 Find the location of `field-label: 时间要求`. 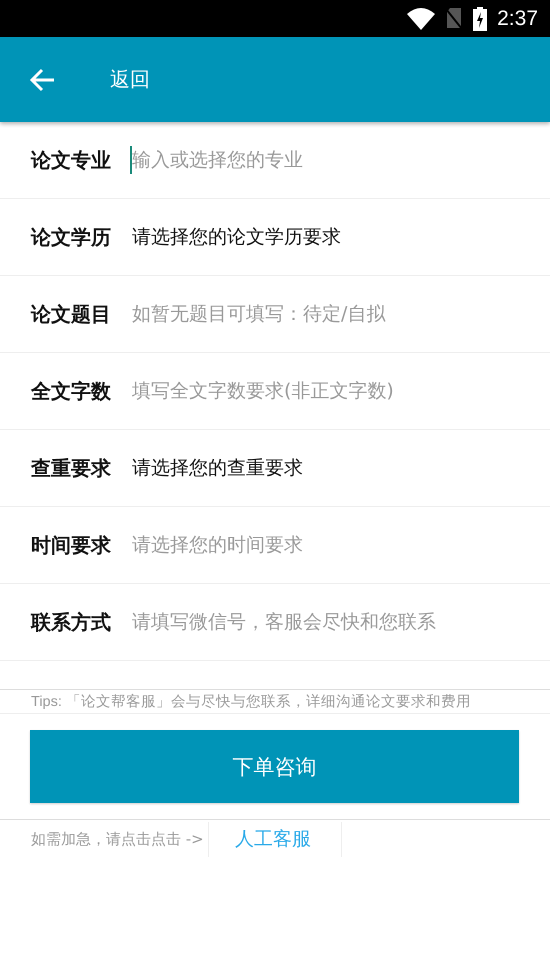

field-label: 时间要求 is located at coordinates (71, 545).